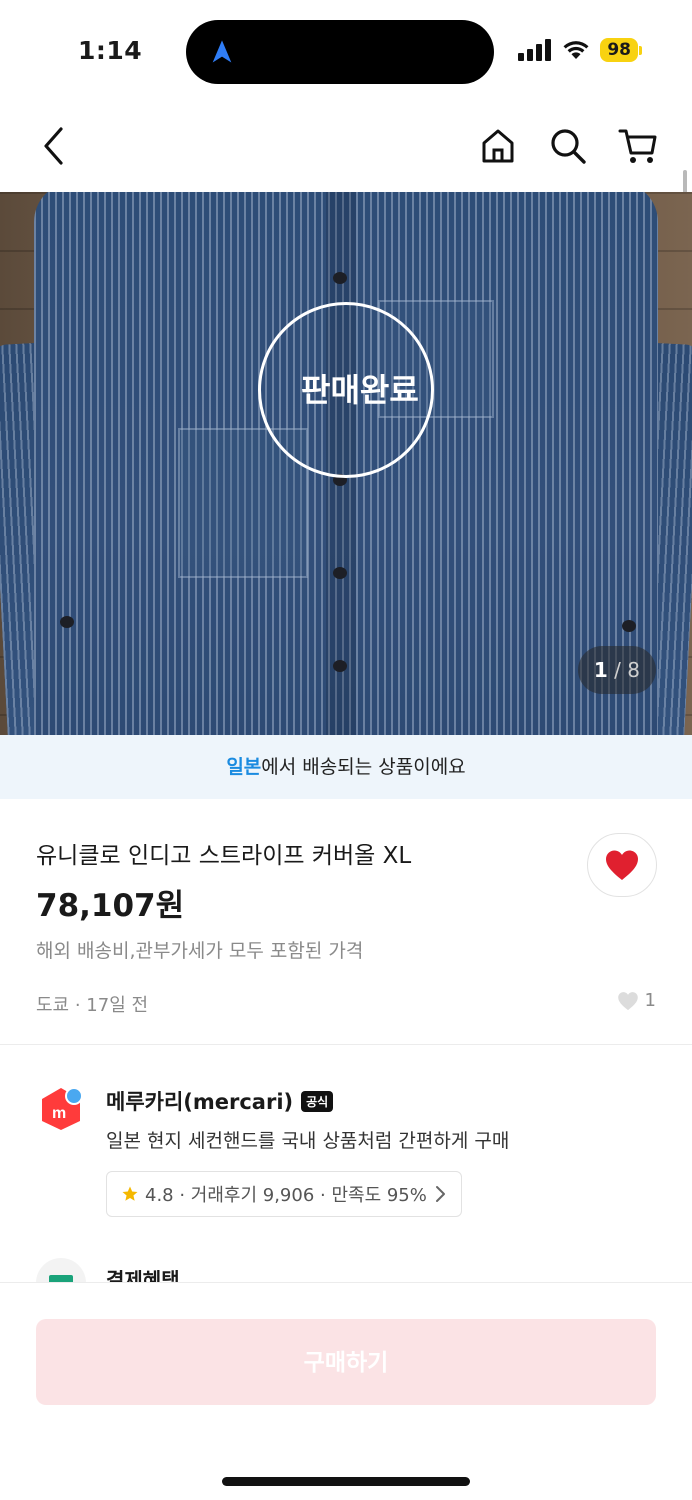  I want to click on like-count-value: 1, so click(650, 1000).